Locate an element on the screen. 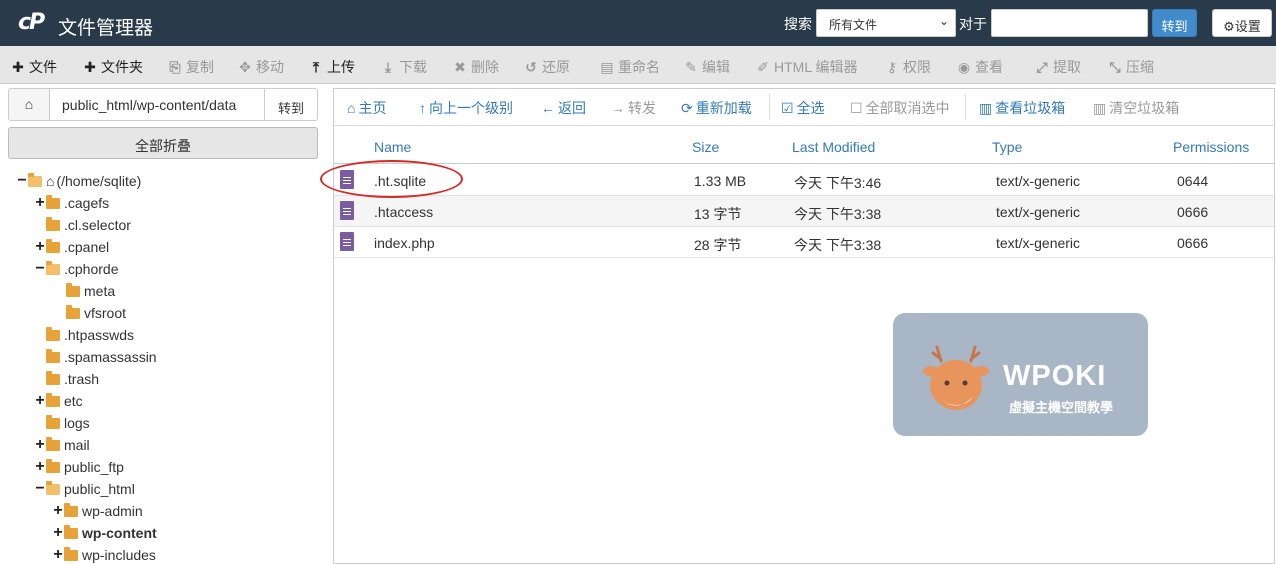  tree-item-htpasswds: .htpasswds is located at coordinates (84, 335).